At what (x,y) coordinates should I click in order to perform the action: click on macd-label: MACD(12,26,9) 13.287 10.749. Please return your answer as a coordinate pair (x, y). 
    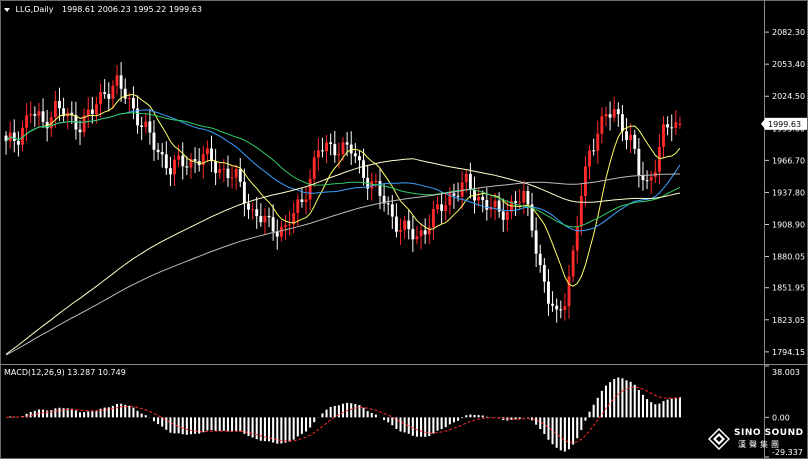
    Looking at the image, I should click on (65, 372).